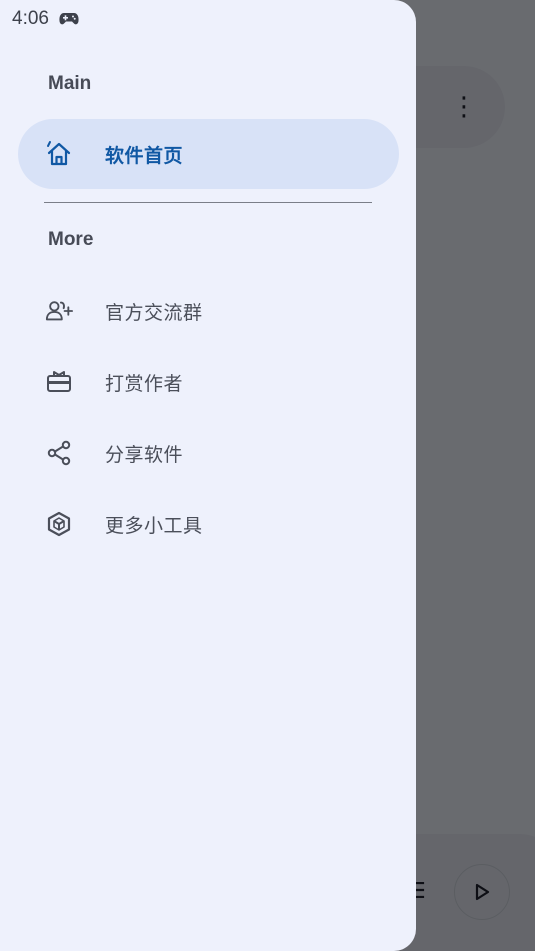 The image size is (535, 951). Describe the element at coordinates (70, 83) in the screenshot. I see `section-label-main: Main` at that location.